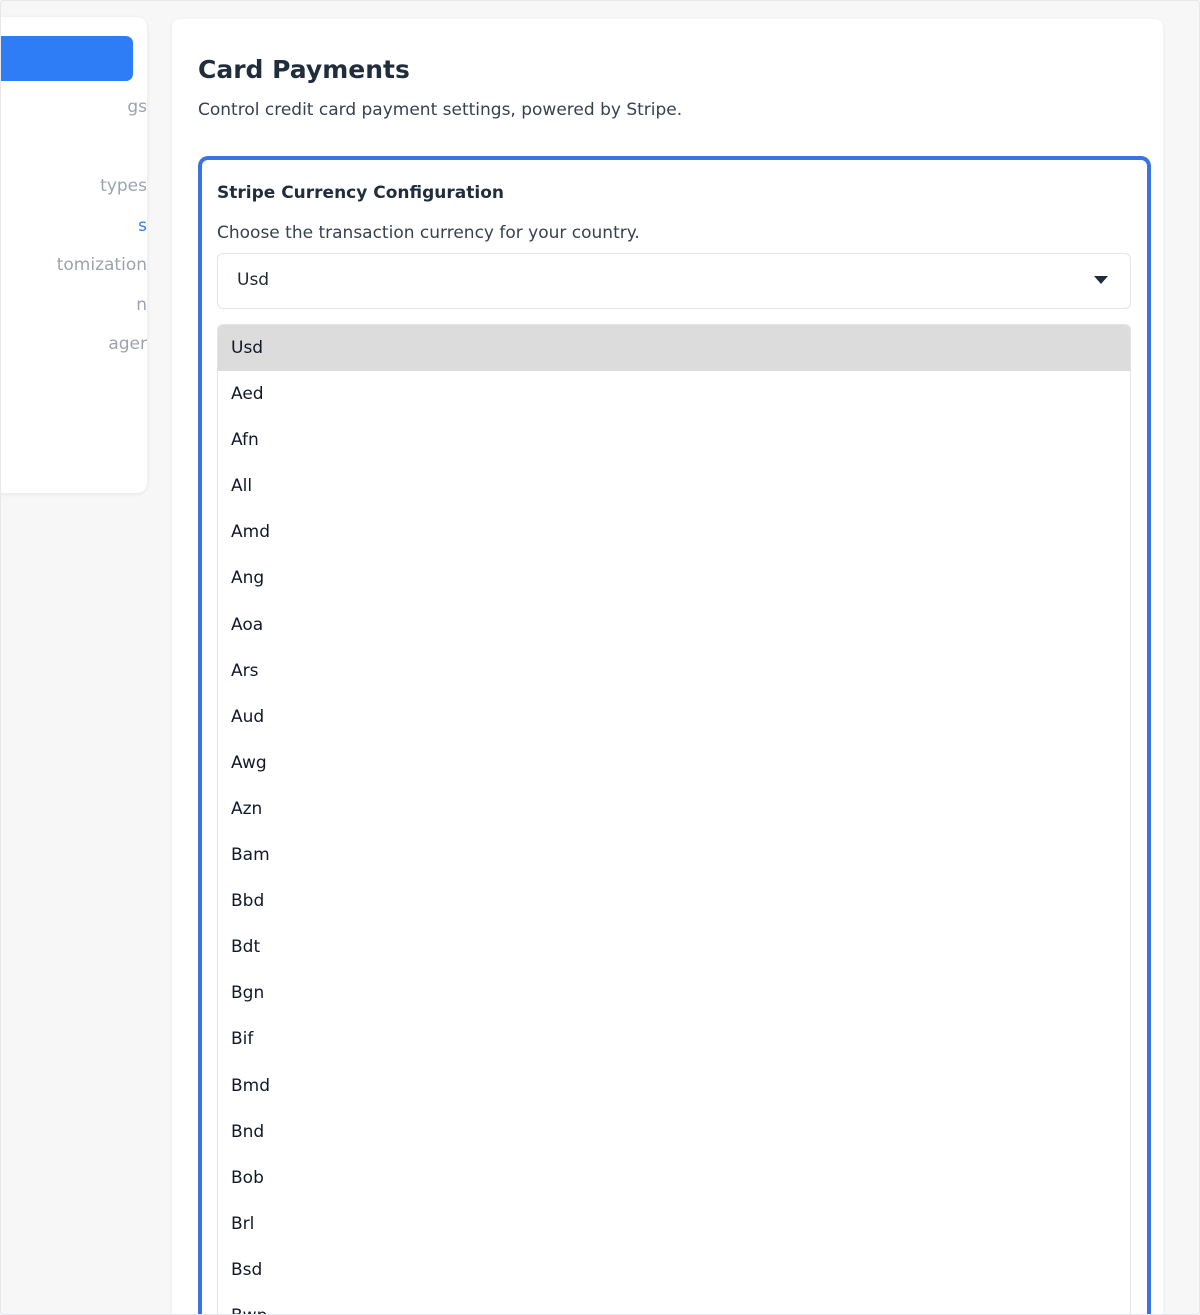 This screenshot has height=1315, width=1200. I want to click on sidebar-item-payments: s, so click(74, 226).